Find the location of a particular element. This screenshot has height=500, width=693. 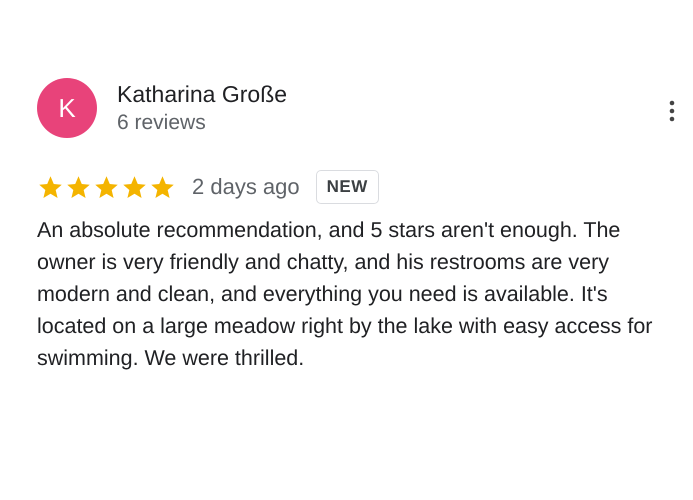

more-options-icon is located at coordinates (672, 111).